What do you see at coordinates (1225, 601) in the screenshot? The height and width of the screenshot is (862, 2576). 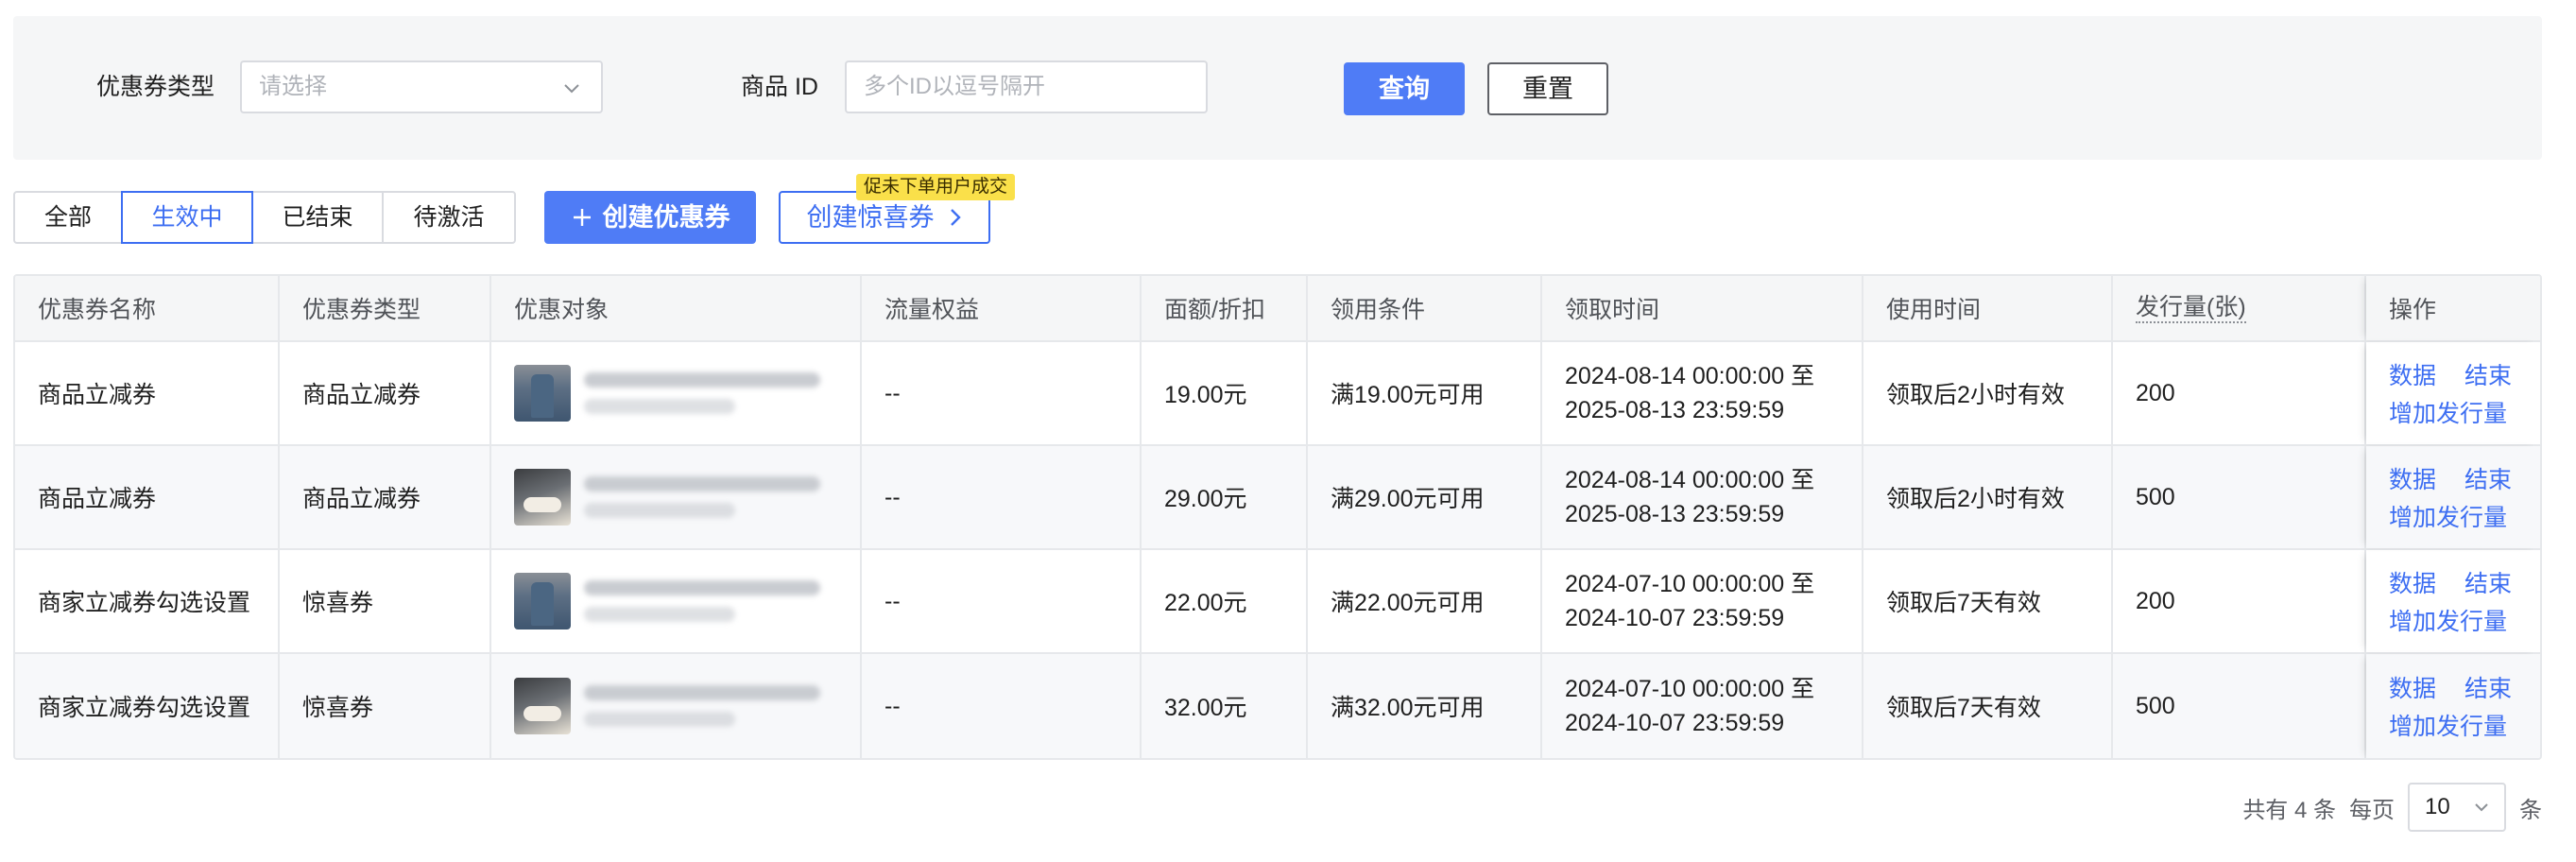 I see `amount: 22.00元` at bounding box center [1225, 601].